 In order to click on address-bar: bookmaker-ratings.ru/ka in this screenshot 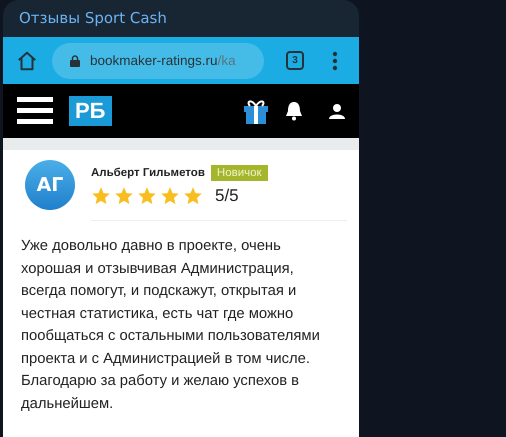, I will do `click(158, 60)`.